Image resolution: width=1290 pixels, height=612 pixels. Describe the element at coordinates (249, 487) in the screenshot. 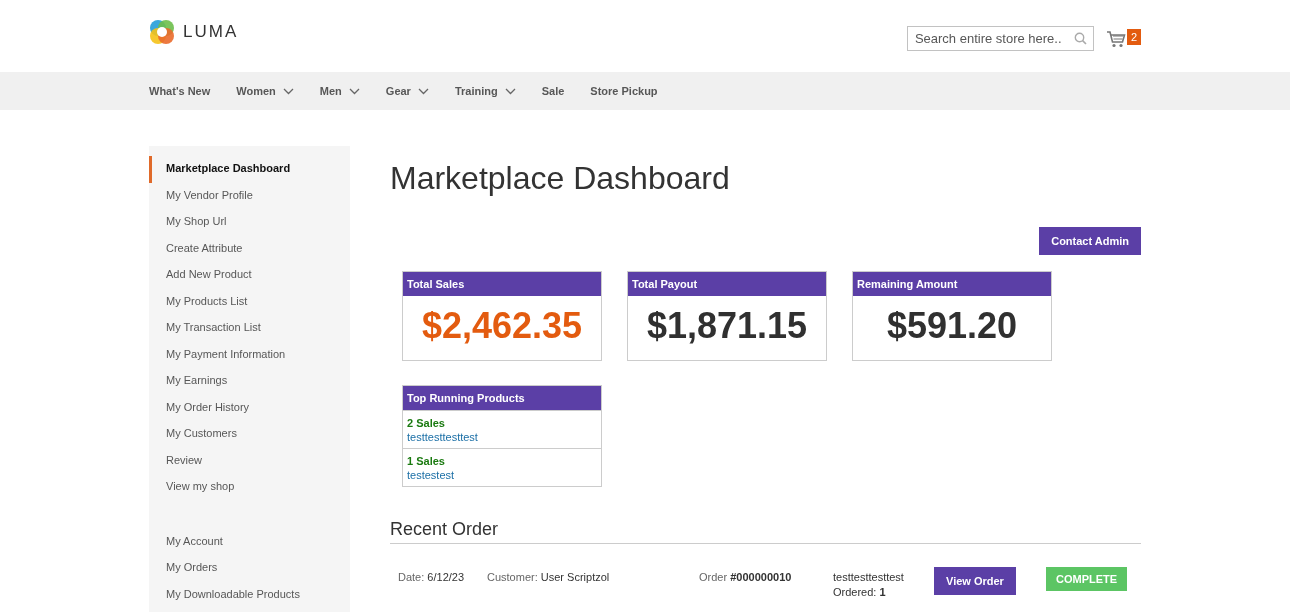

I see `sidebar-item: View my shop` at that location.